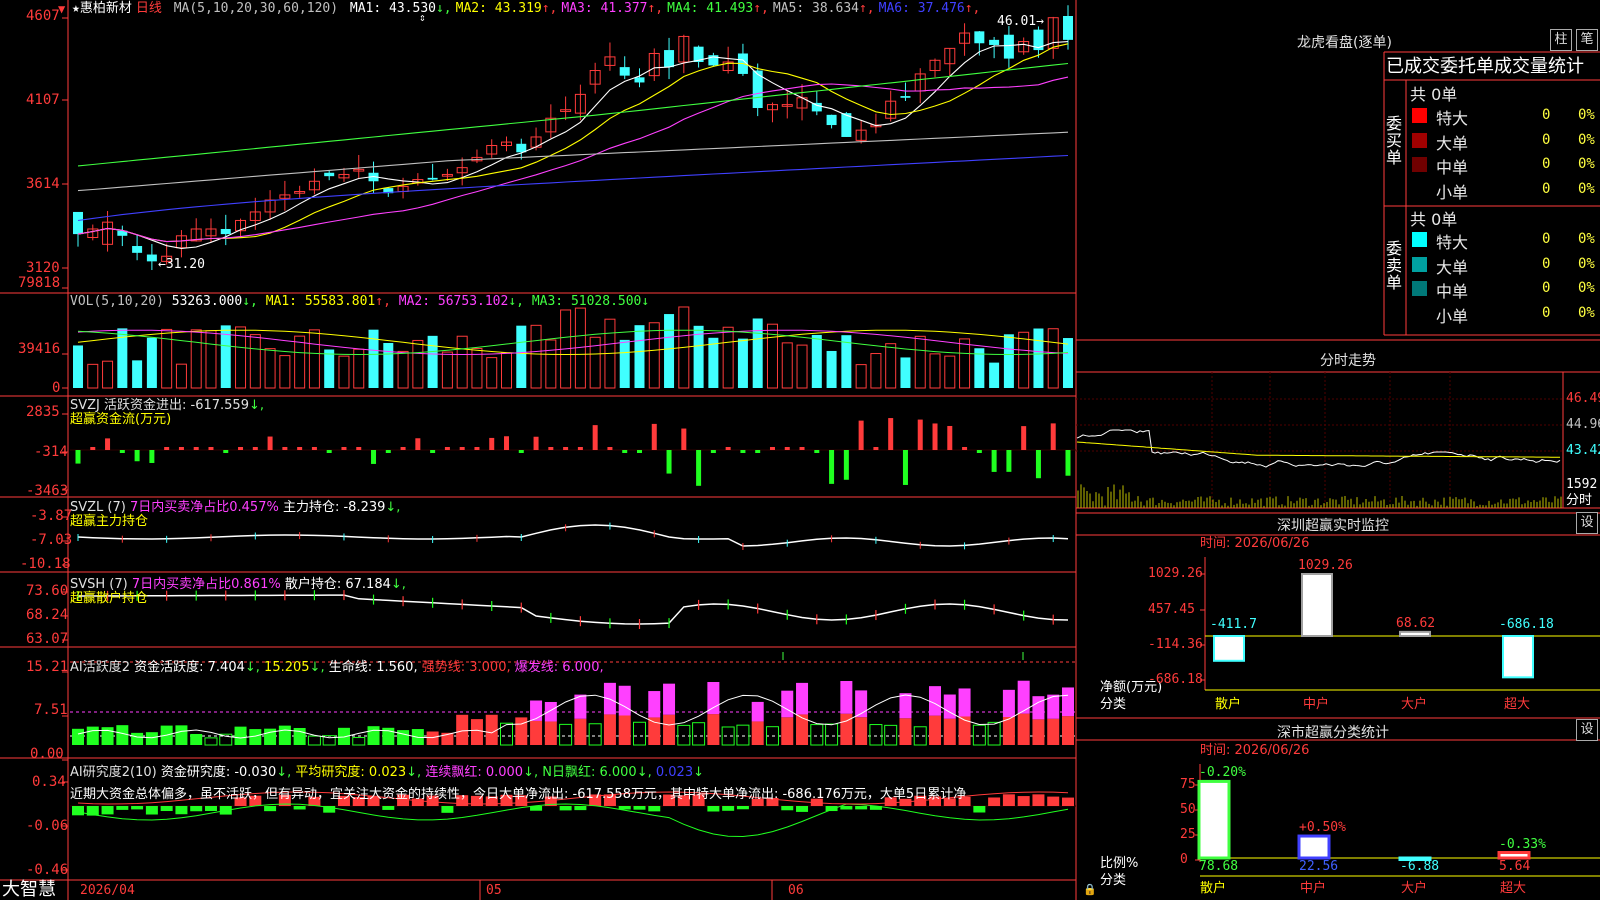 This screenshot has width=1600, height=900. I want to click on scfl-settings-button: 设, so click(1587, 730).